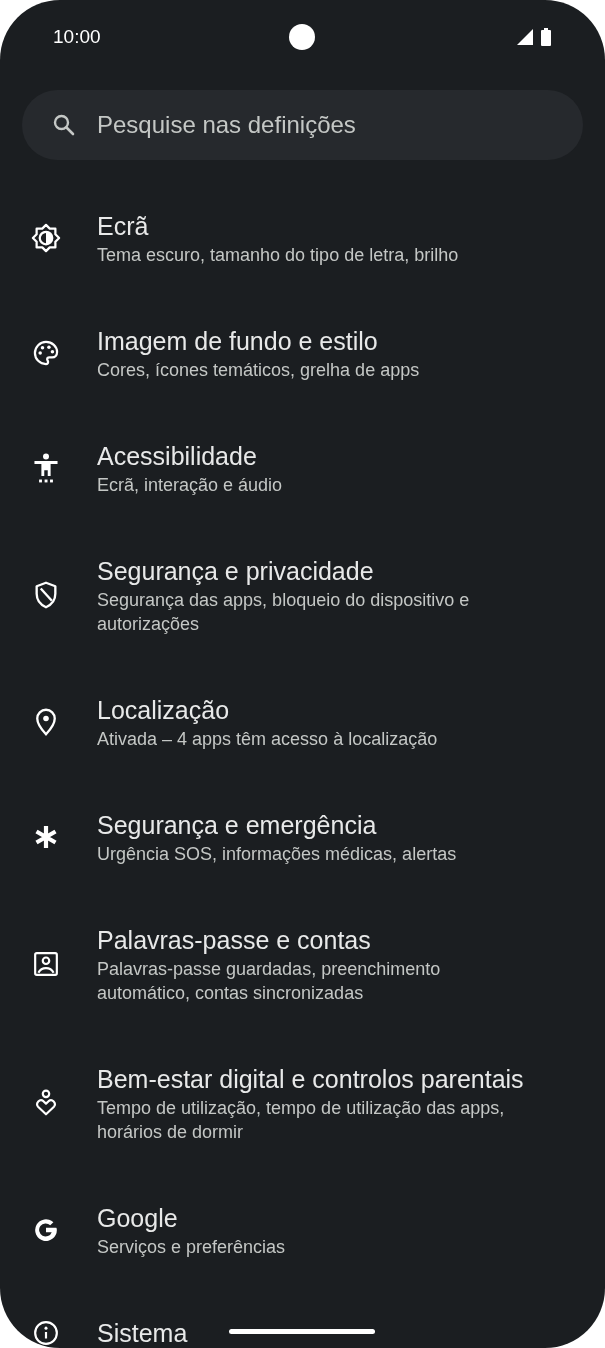 The height and width of the screenshot is (1348, 605). I want to click on g-icon, so click(45, 1230).